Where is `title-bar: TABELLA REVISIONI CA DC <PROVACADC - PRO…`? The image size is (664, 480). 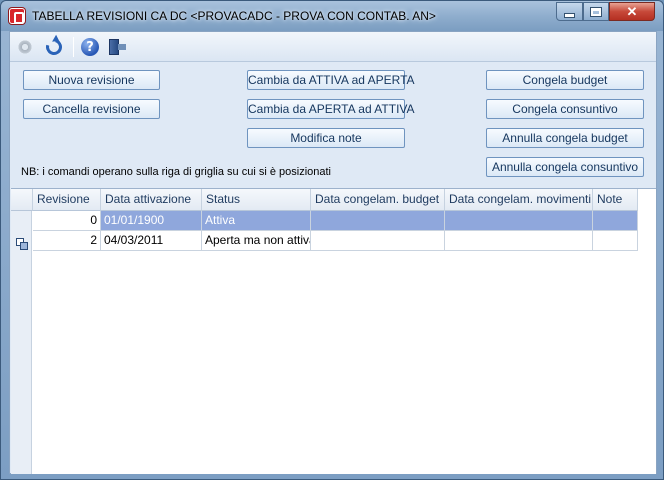 title-bar: TABELLA REVISIONI CA DC <PROVACADC - PRO… is located at coordinates (332, 16).